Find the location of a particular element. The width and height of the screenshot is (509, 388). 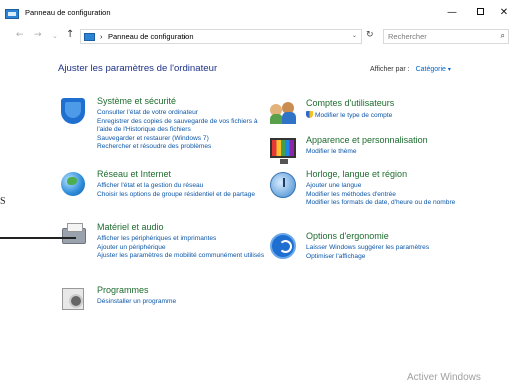

category-title-ease-of-access: Options d'ergonomie is located at coordinates (347, 236).